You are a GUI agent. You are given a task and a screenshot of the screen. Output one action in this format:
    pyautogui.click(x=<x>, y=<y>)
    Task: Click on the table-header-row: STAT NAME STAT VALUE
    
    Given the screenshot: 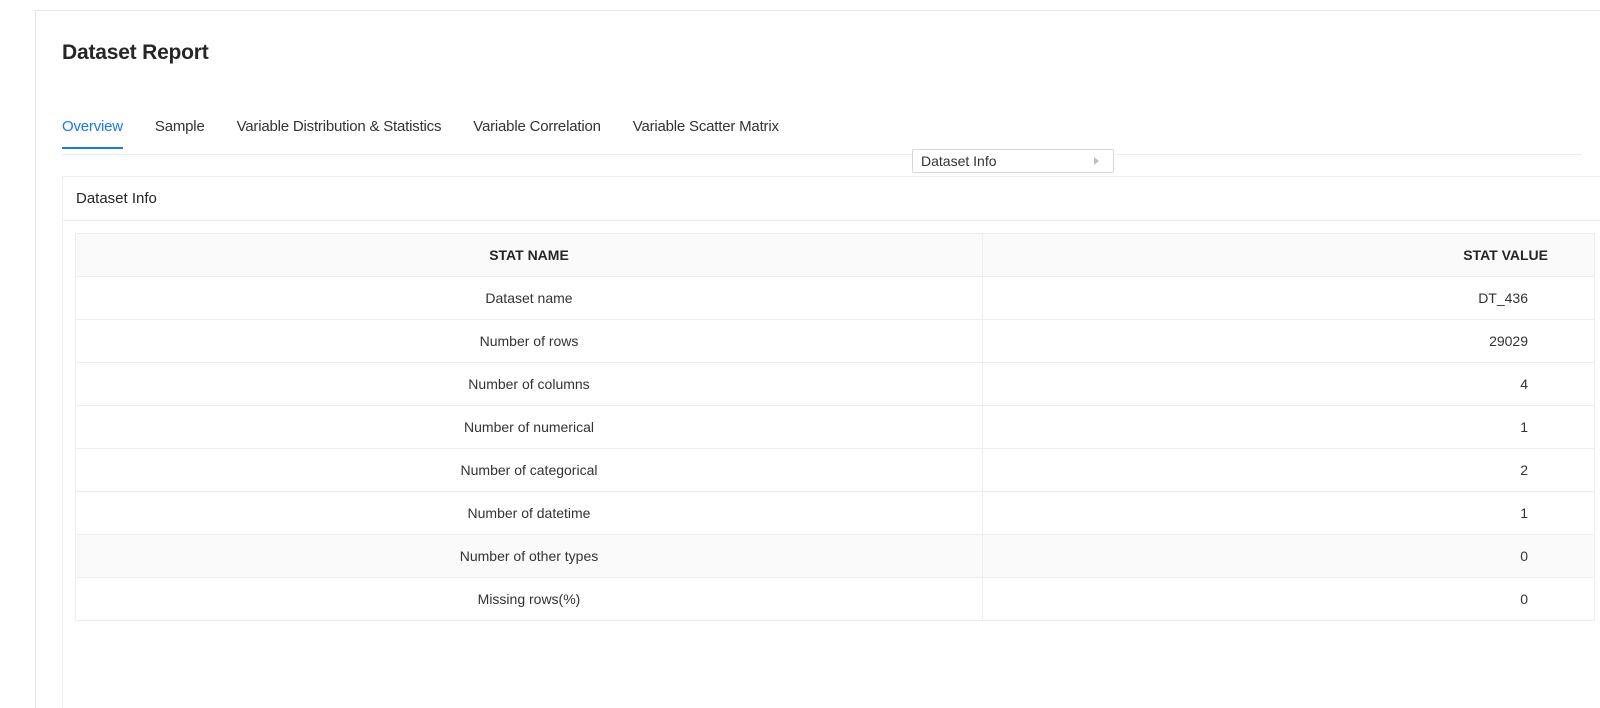 What is the action you would take?
    pyautogui.click(x=835, y=255)
    